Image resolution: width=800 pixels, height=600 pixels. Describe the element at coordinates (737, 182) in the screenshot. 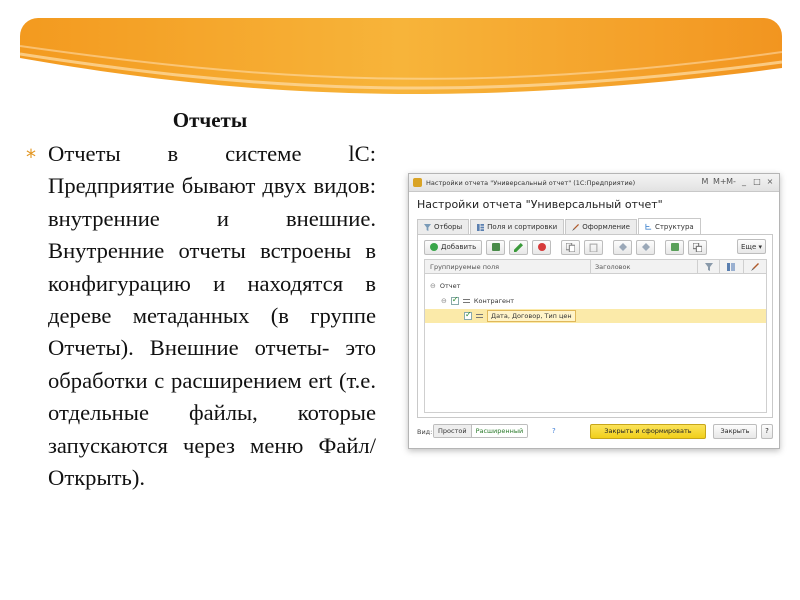

I see `window-controls: M M+ M- _ □ ×` at that location.